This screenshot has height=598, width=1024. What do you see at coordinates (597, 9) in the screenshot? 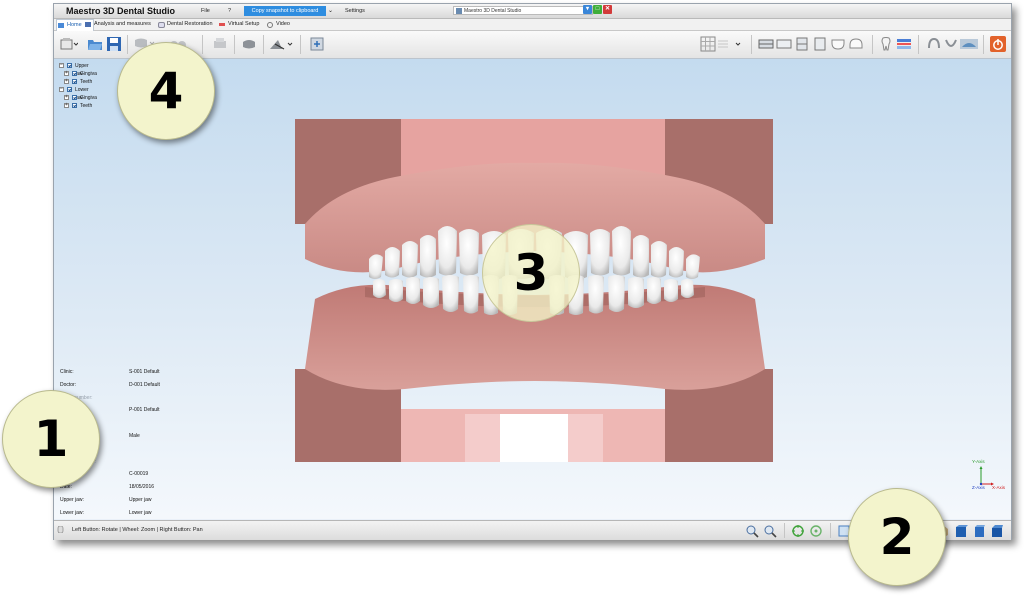
I see `maximize-button: □` at bounding box center [597, 9].